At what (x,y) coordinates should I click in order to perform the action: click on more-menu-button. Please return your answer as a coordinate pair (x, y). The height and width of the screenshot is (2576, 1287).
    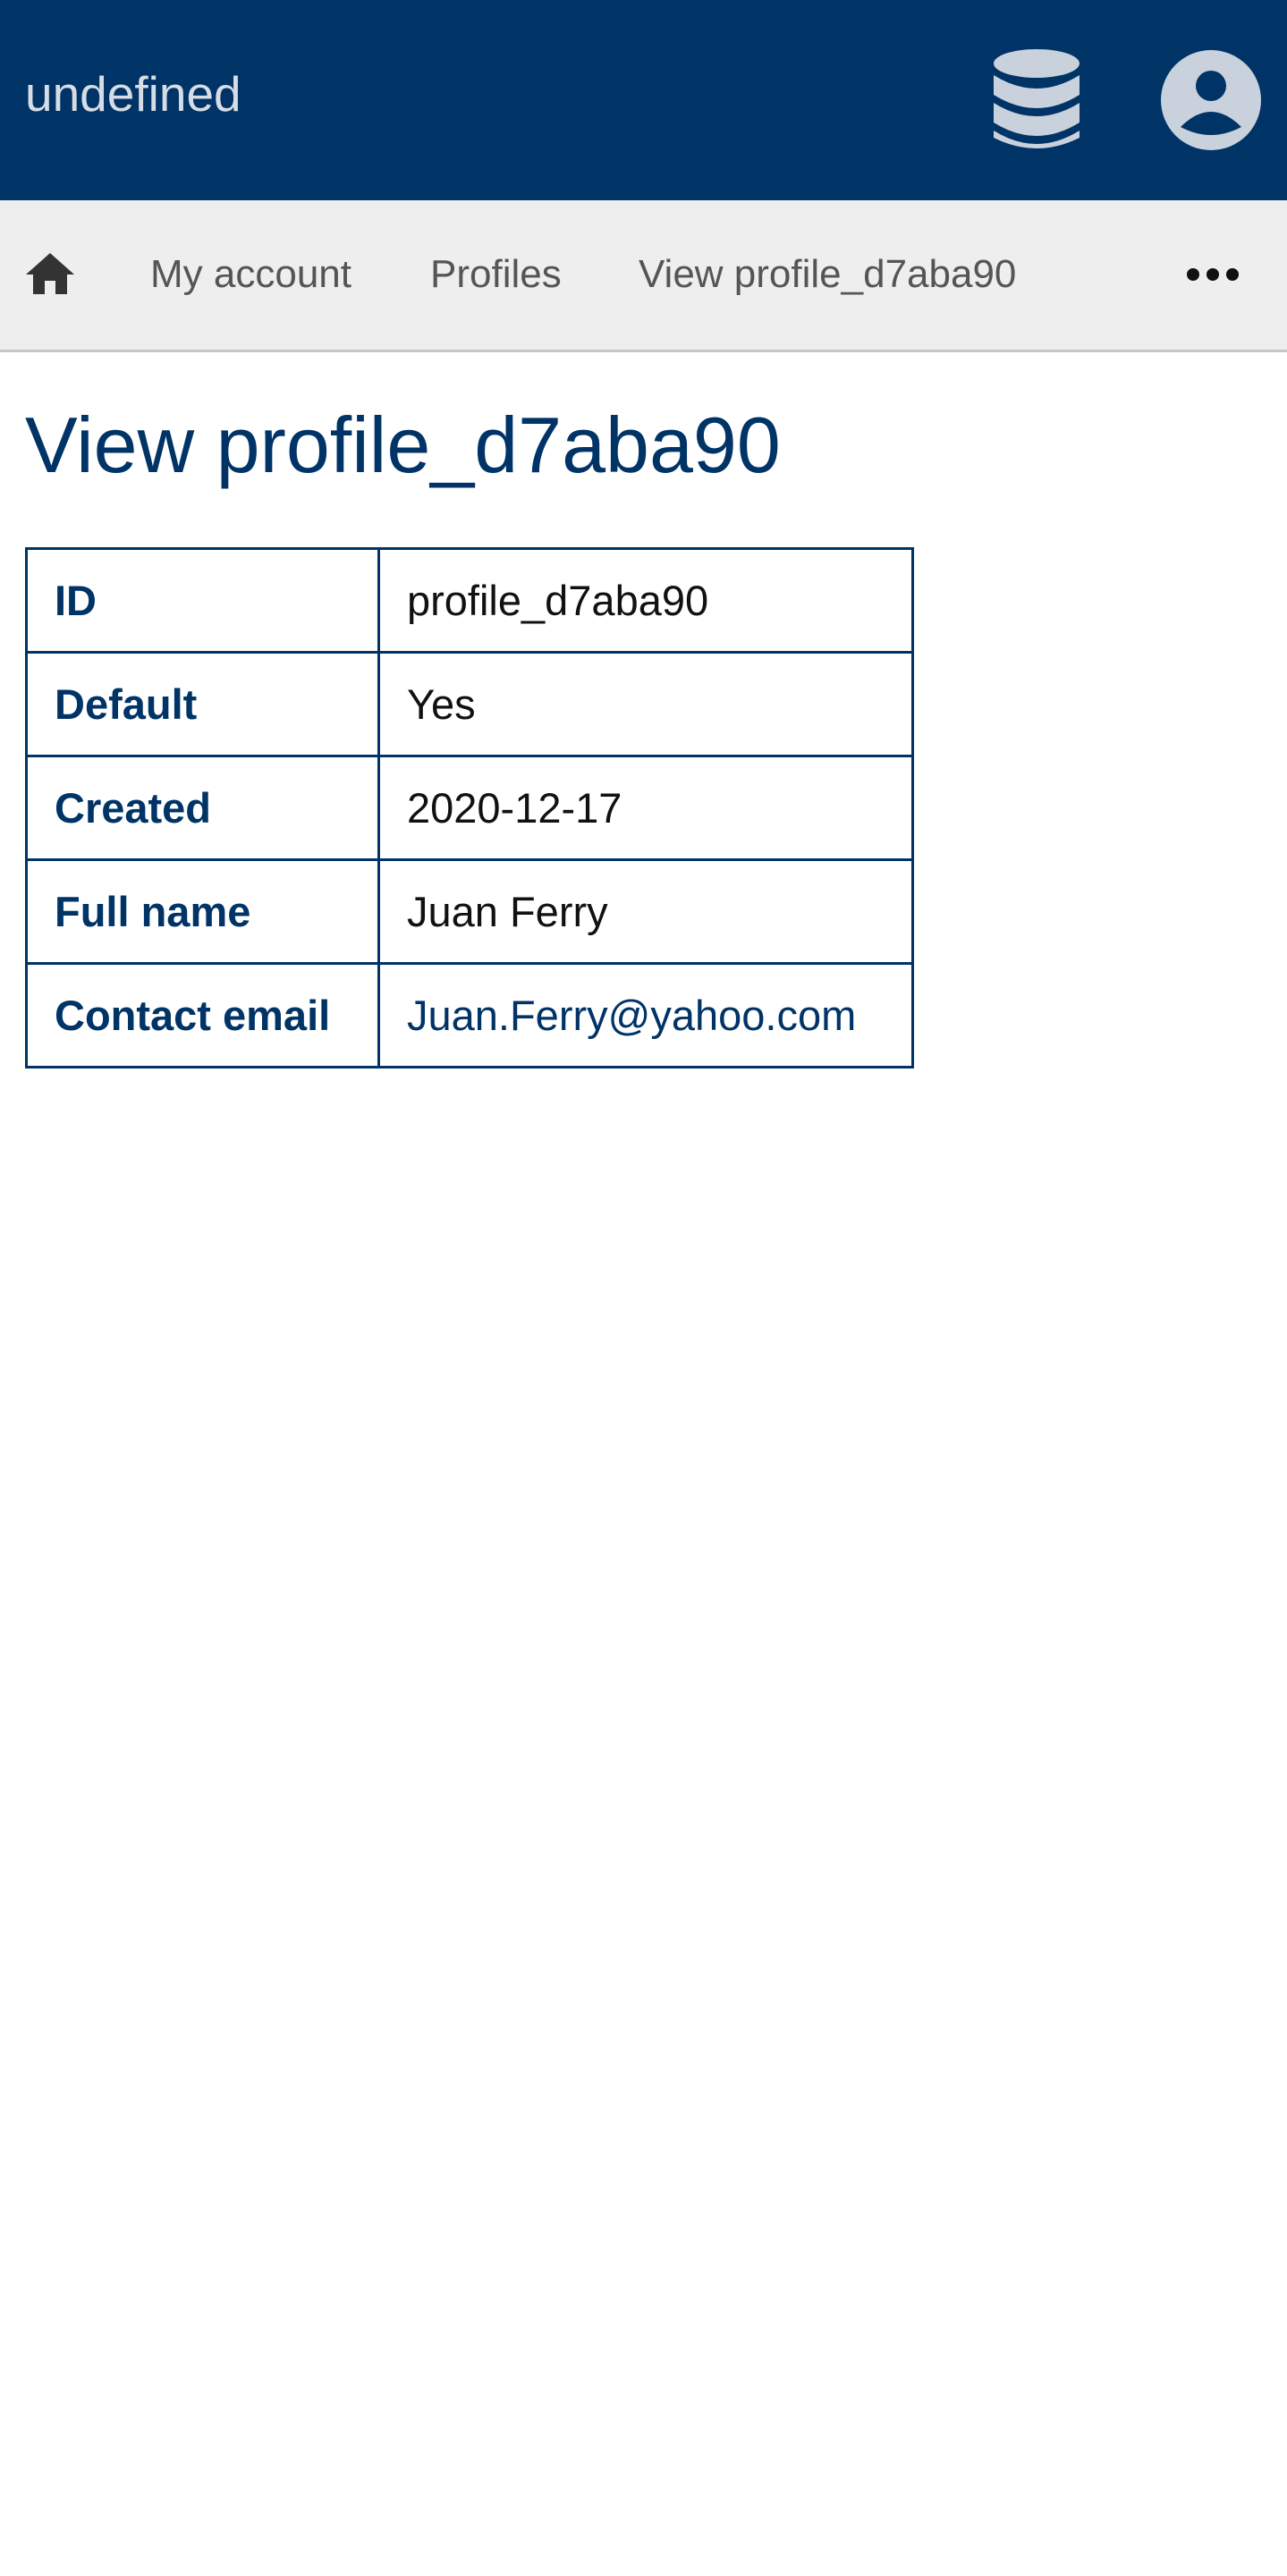
    Looking at the image, I should click on (1213, 274).